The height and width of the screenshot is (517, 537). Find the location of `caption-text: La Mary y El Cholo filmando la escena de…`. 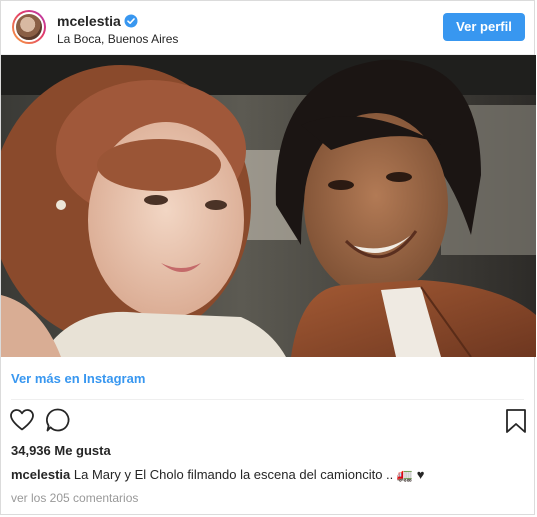

caption-text: La Mary y El Cholo filmando la escena de… is located at coordinates (233, 474).